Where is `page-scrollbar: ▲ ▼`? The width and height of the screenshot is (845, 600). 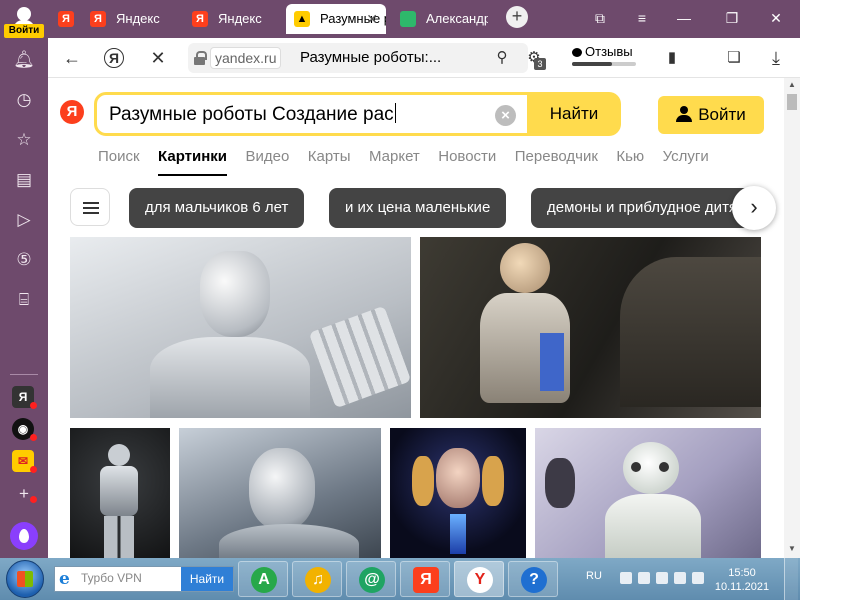
page-scrollbar: ▲ ▼ is located at coordinates (792, 318).